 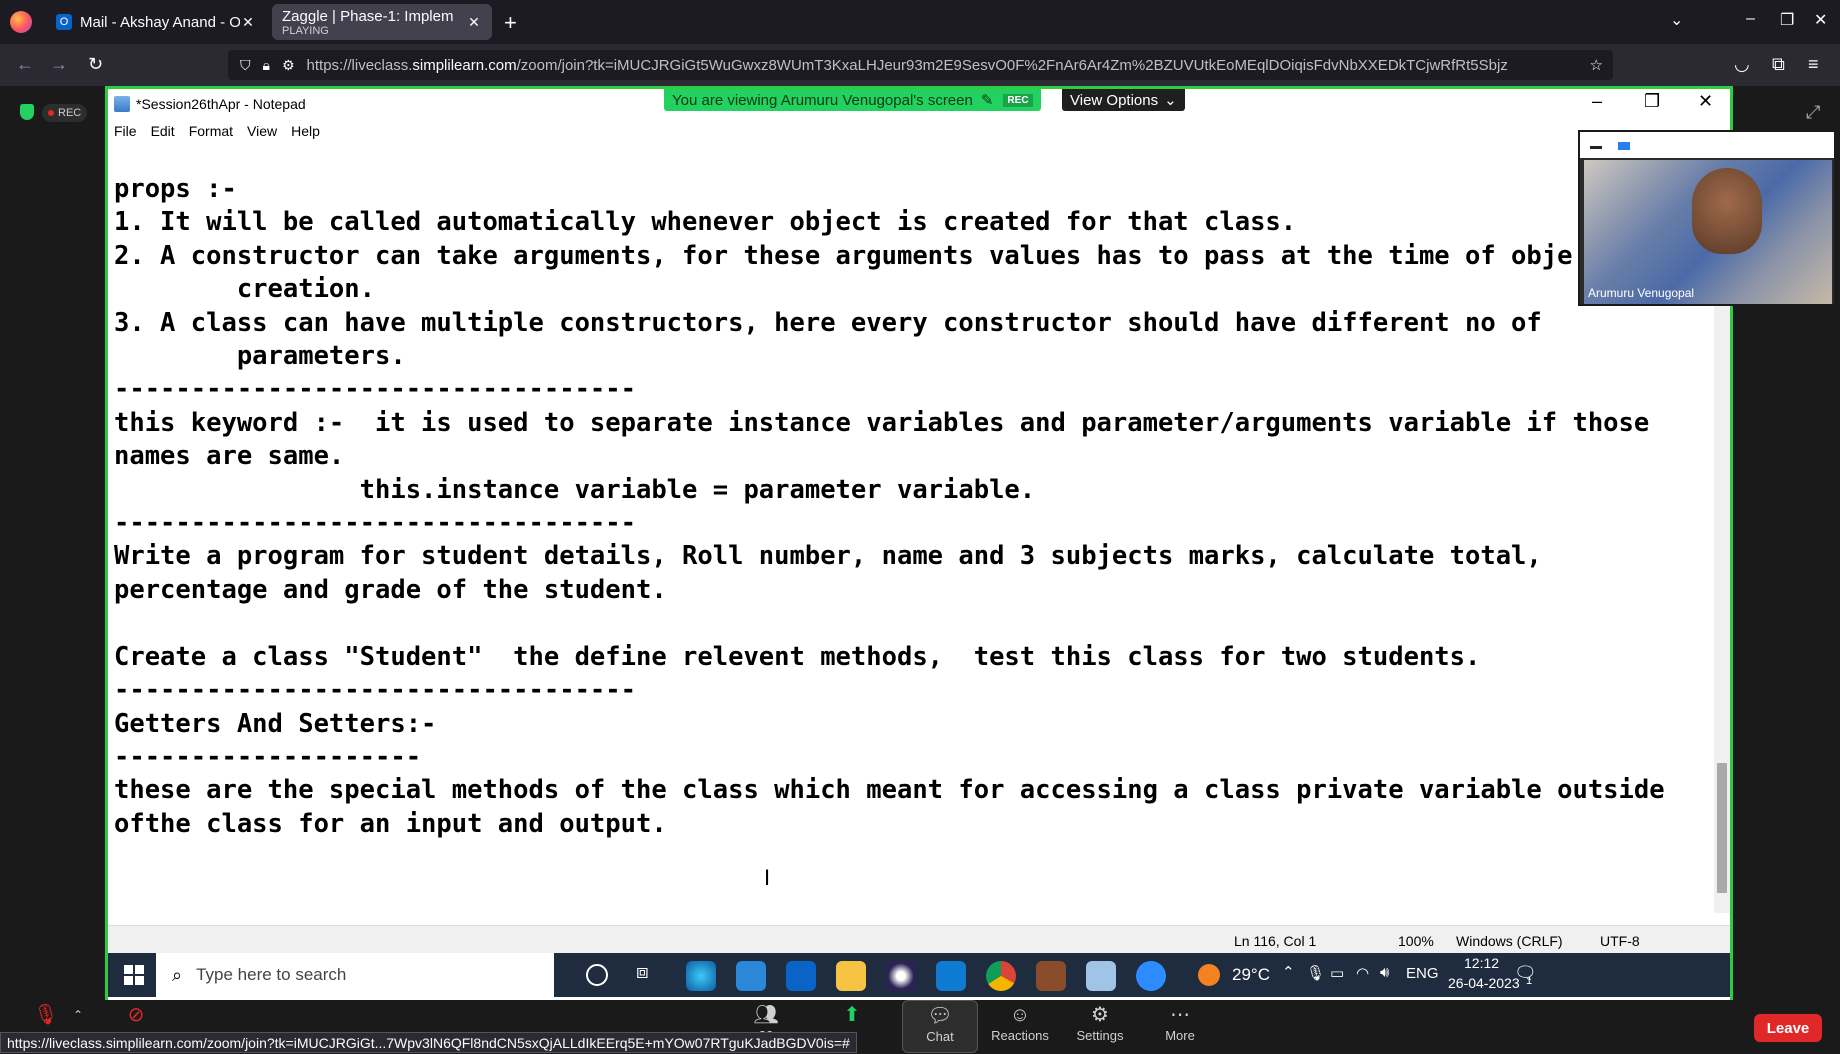 What do you see at coordinates (852, 1015) in the screenshot?
I see `share-screen-icon: ⬆` at bounding box center [852, 1015].